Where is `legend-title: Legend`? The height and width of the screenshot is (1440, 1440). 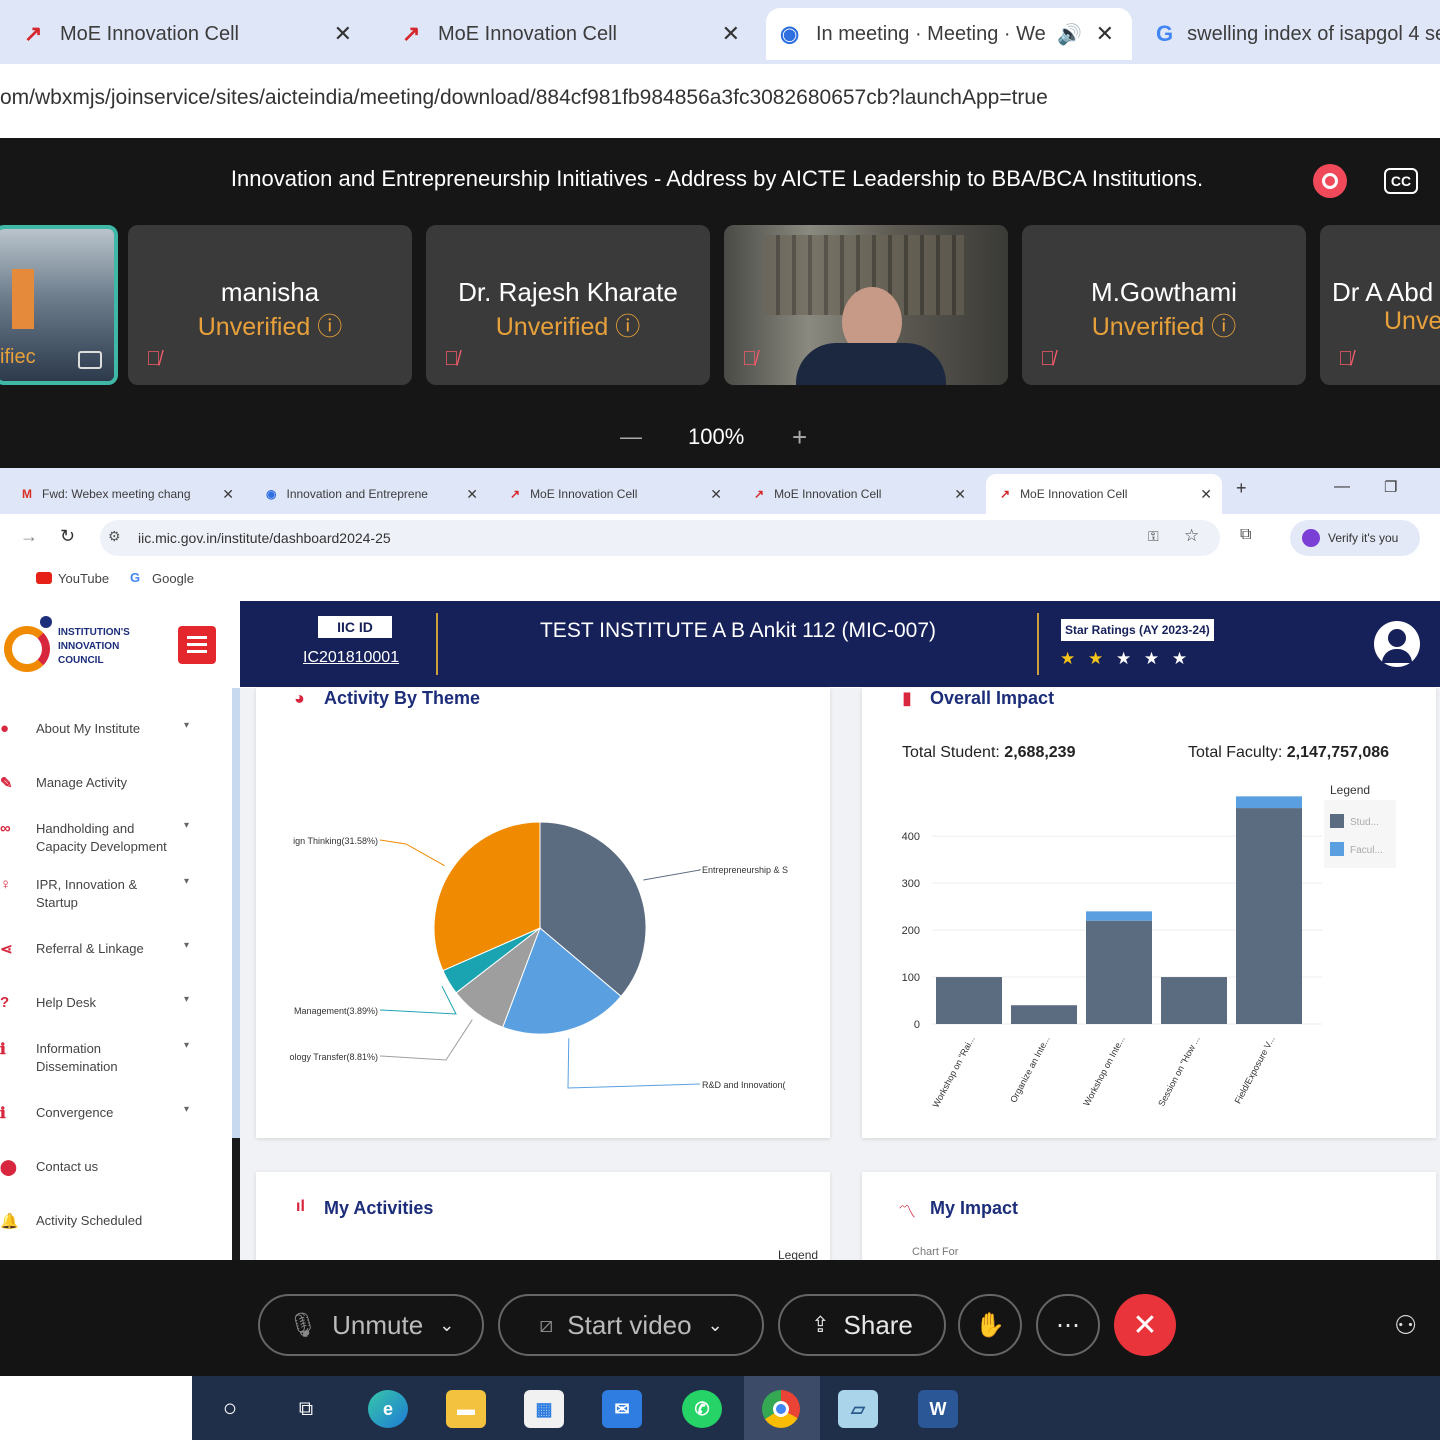
legend-title: Legend is located at coordinates (1350, 790).